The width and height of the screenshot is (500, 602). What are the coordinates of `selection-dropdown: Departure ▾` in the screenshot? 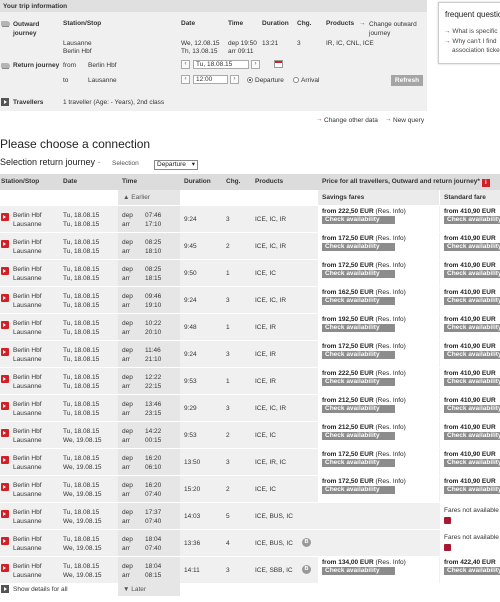 It's located at (176, 165).